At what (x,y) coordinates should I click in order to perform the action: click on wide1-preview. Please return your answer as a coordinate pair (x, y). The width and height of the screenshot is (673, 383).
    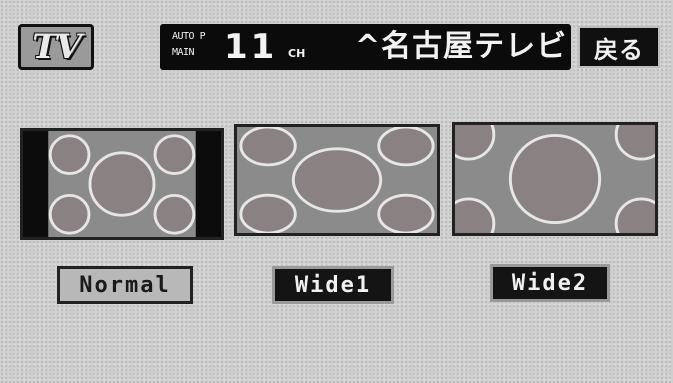
    Looking at the image, I should click on (337, 180).